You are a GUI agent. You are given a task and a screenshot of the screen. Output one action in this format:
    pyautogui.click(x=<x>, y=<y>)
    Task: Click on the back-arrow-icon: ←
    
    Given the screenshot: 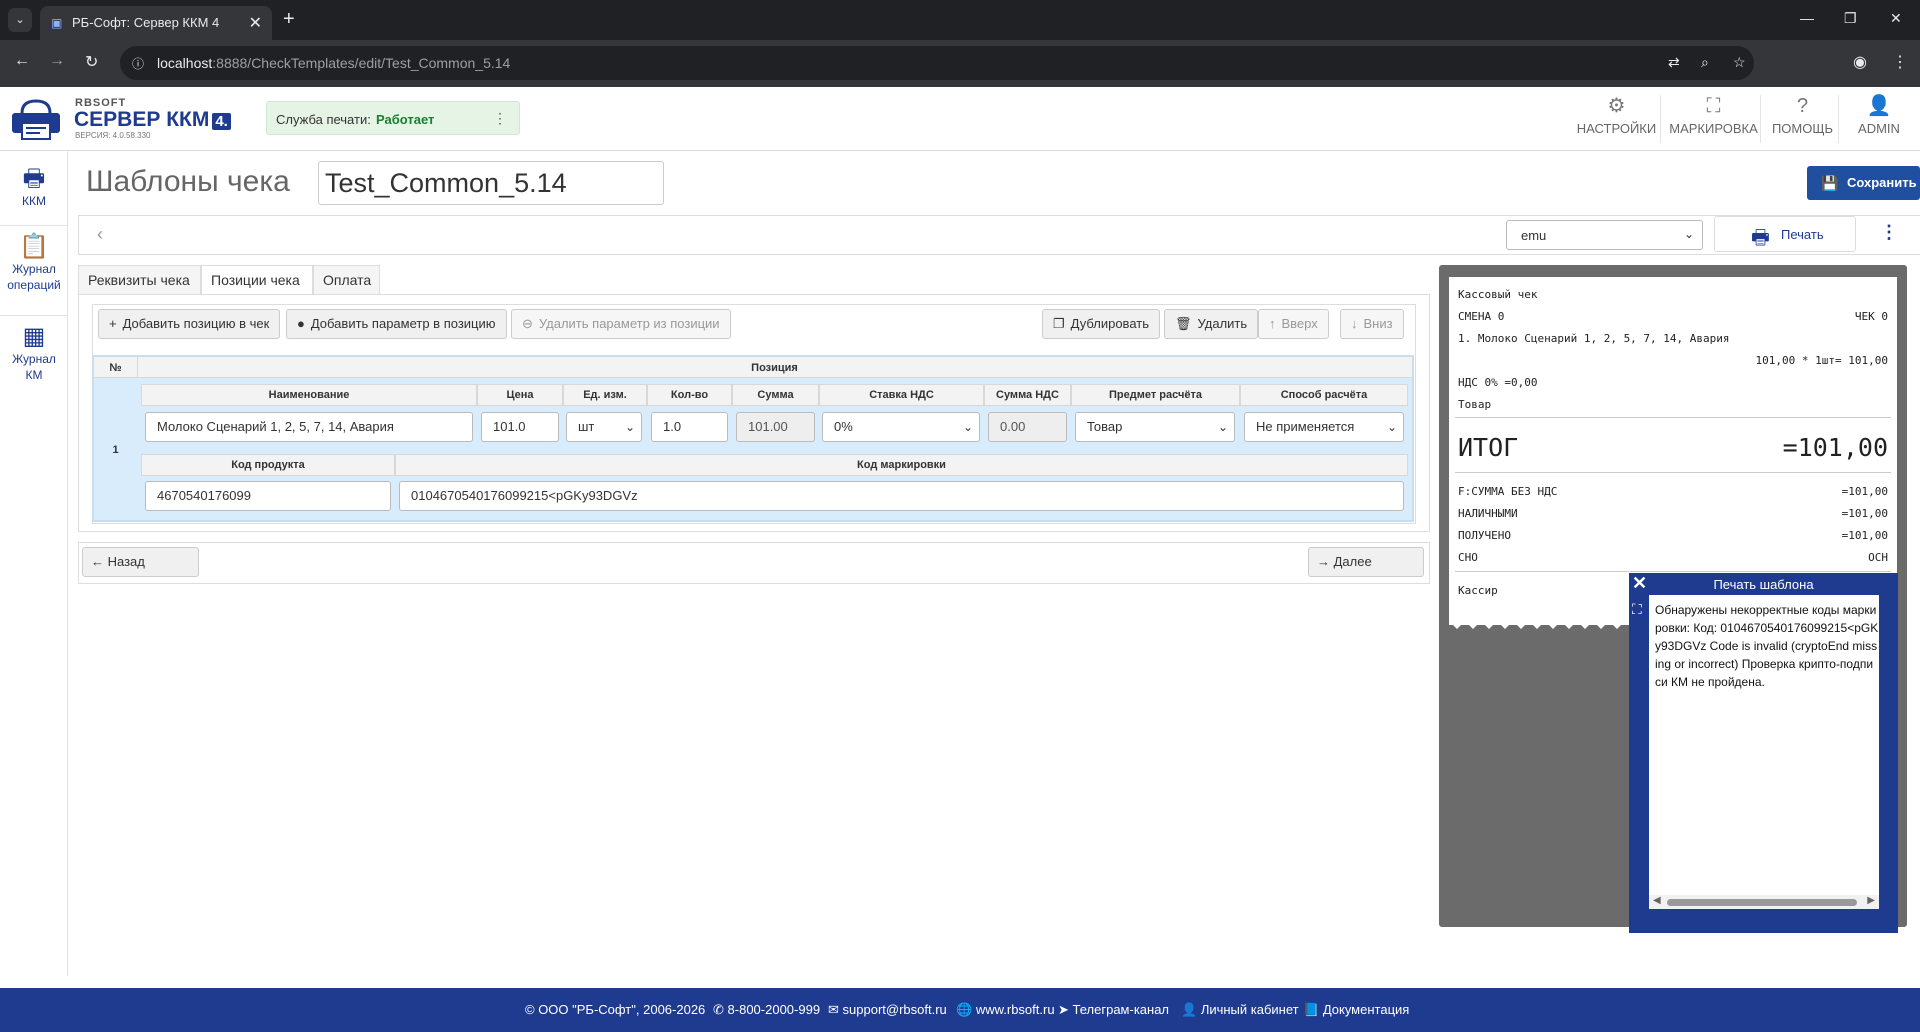 What is the action you would take?
    pyautogui.click(x=22, y=61)
    